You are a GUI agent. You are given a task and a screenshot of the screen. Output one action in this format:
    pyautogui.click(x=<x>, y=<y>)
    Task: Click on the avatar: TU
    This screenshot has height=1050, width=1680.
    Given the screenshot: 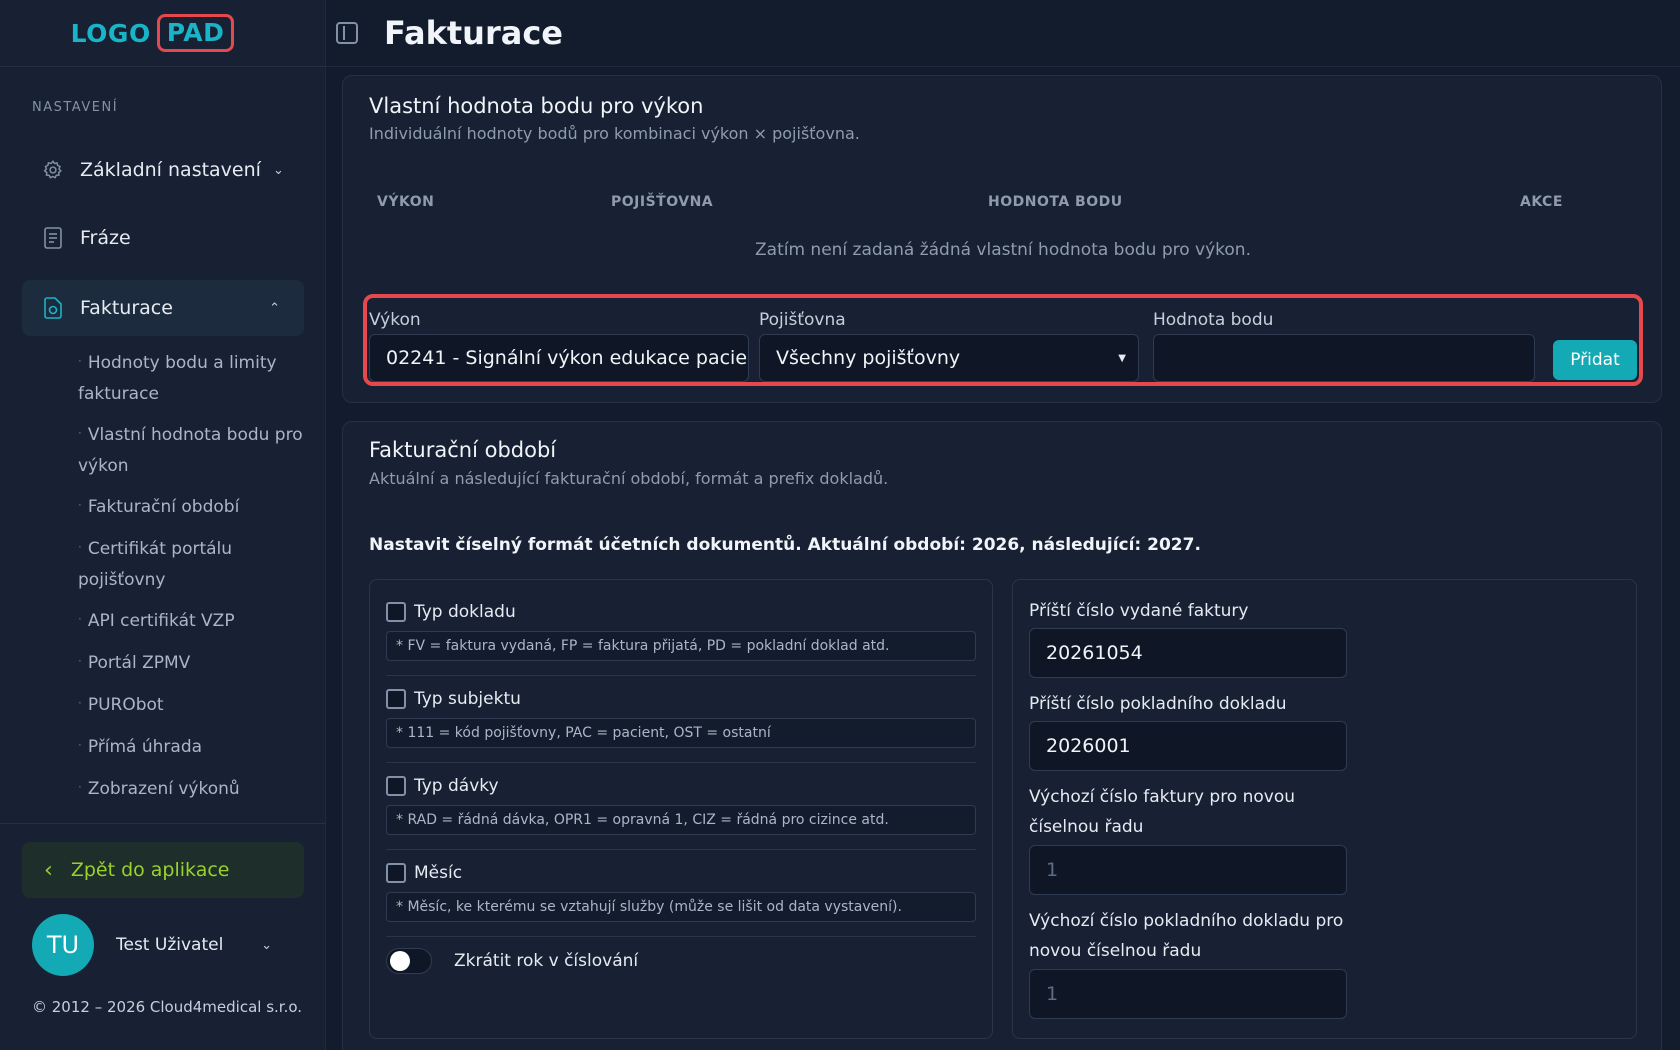 What is the action you would take?
    pyautogui.click(x=63, y=945)
    